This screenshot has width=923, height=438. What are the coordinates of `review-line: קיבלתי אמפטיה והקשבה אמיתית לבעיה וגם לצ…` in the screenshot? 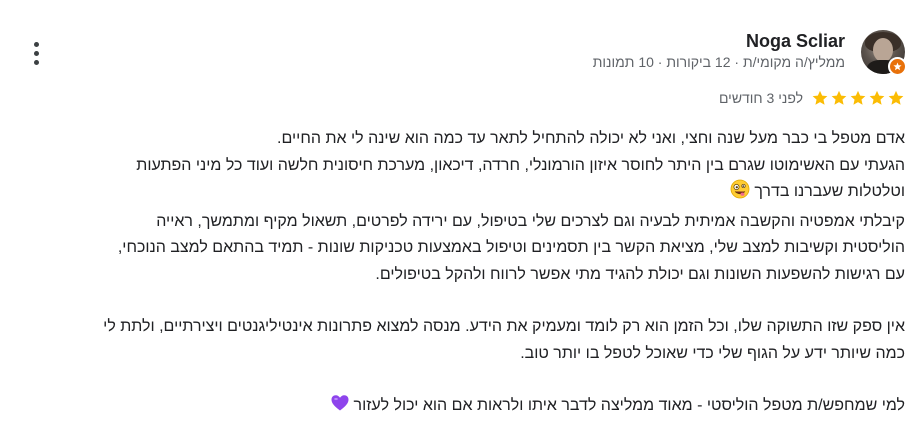 It's located at (530, 221).